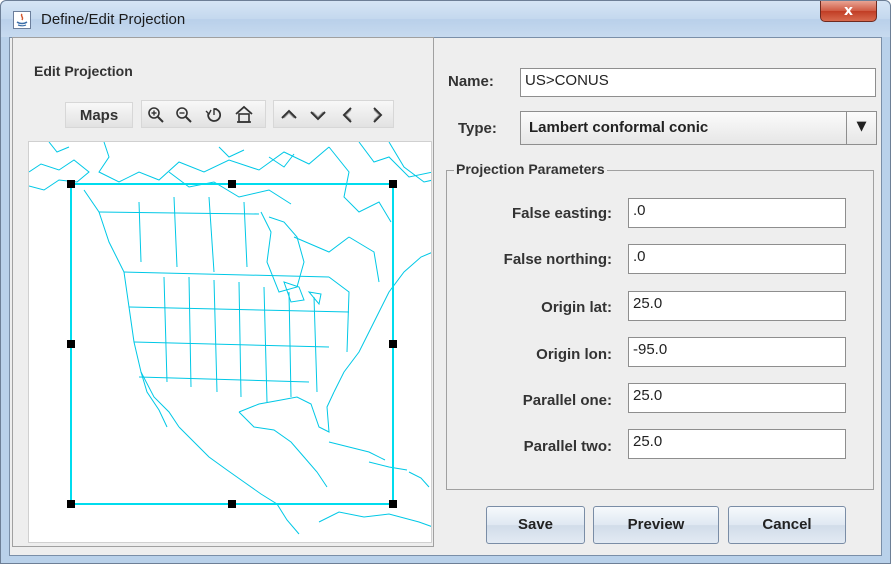 The width and height of the screenshot is (891, 564). Describe the element at coordinates (393, 184) in the screenshot. I see `resize-handle-ne` at that location.